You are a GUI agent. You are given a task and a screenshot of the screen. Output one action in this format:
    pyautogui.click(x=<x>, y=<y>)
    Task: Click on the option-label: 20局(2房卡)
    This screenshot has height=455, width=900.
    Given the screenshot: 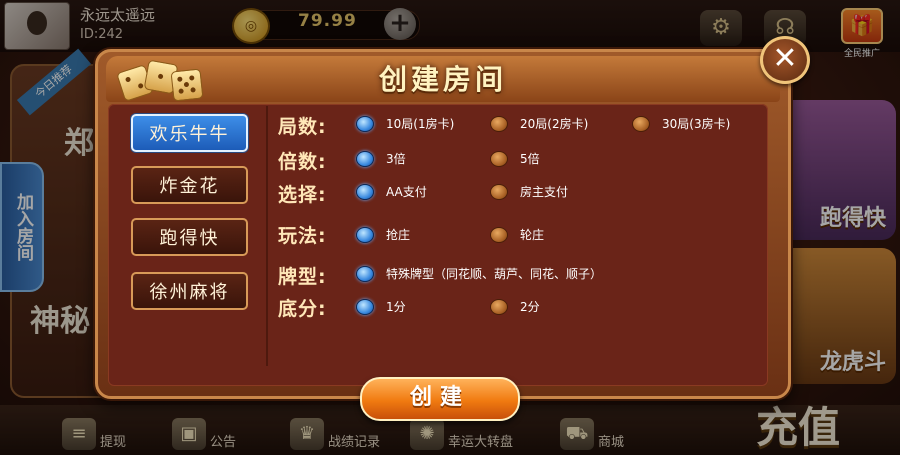 What is the action you would take?
    pyautogui.click(x=554, y=124)
    